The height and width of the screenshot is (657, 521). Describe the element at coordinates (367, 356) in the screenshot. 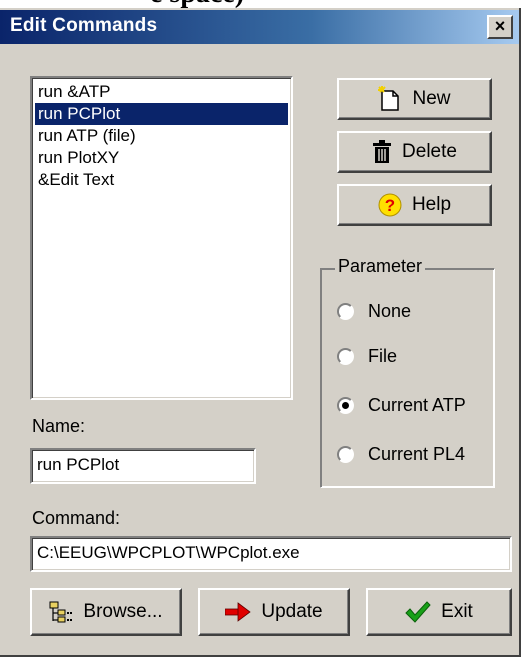

I see `radio-file: File` at that location.